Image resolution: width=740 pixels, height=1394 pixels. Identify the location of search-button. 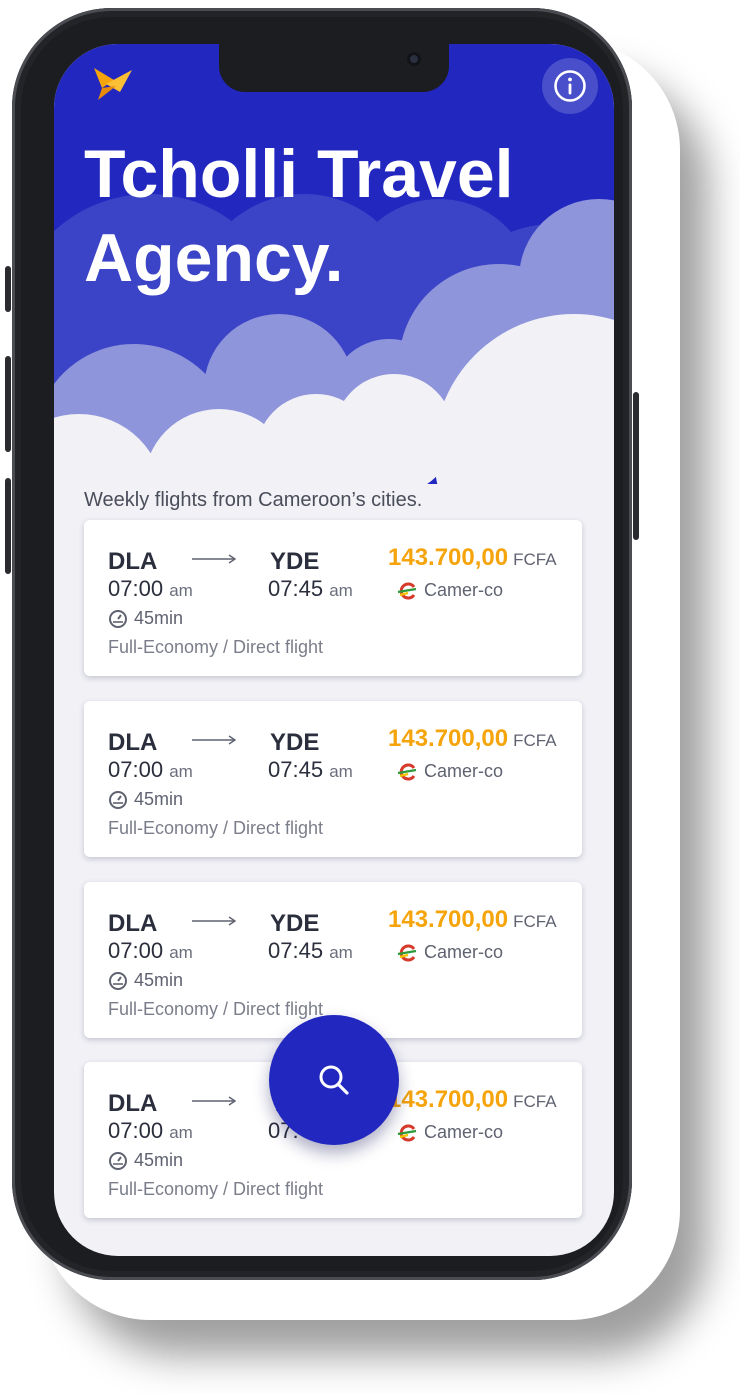
(334, 1080).